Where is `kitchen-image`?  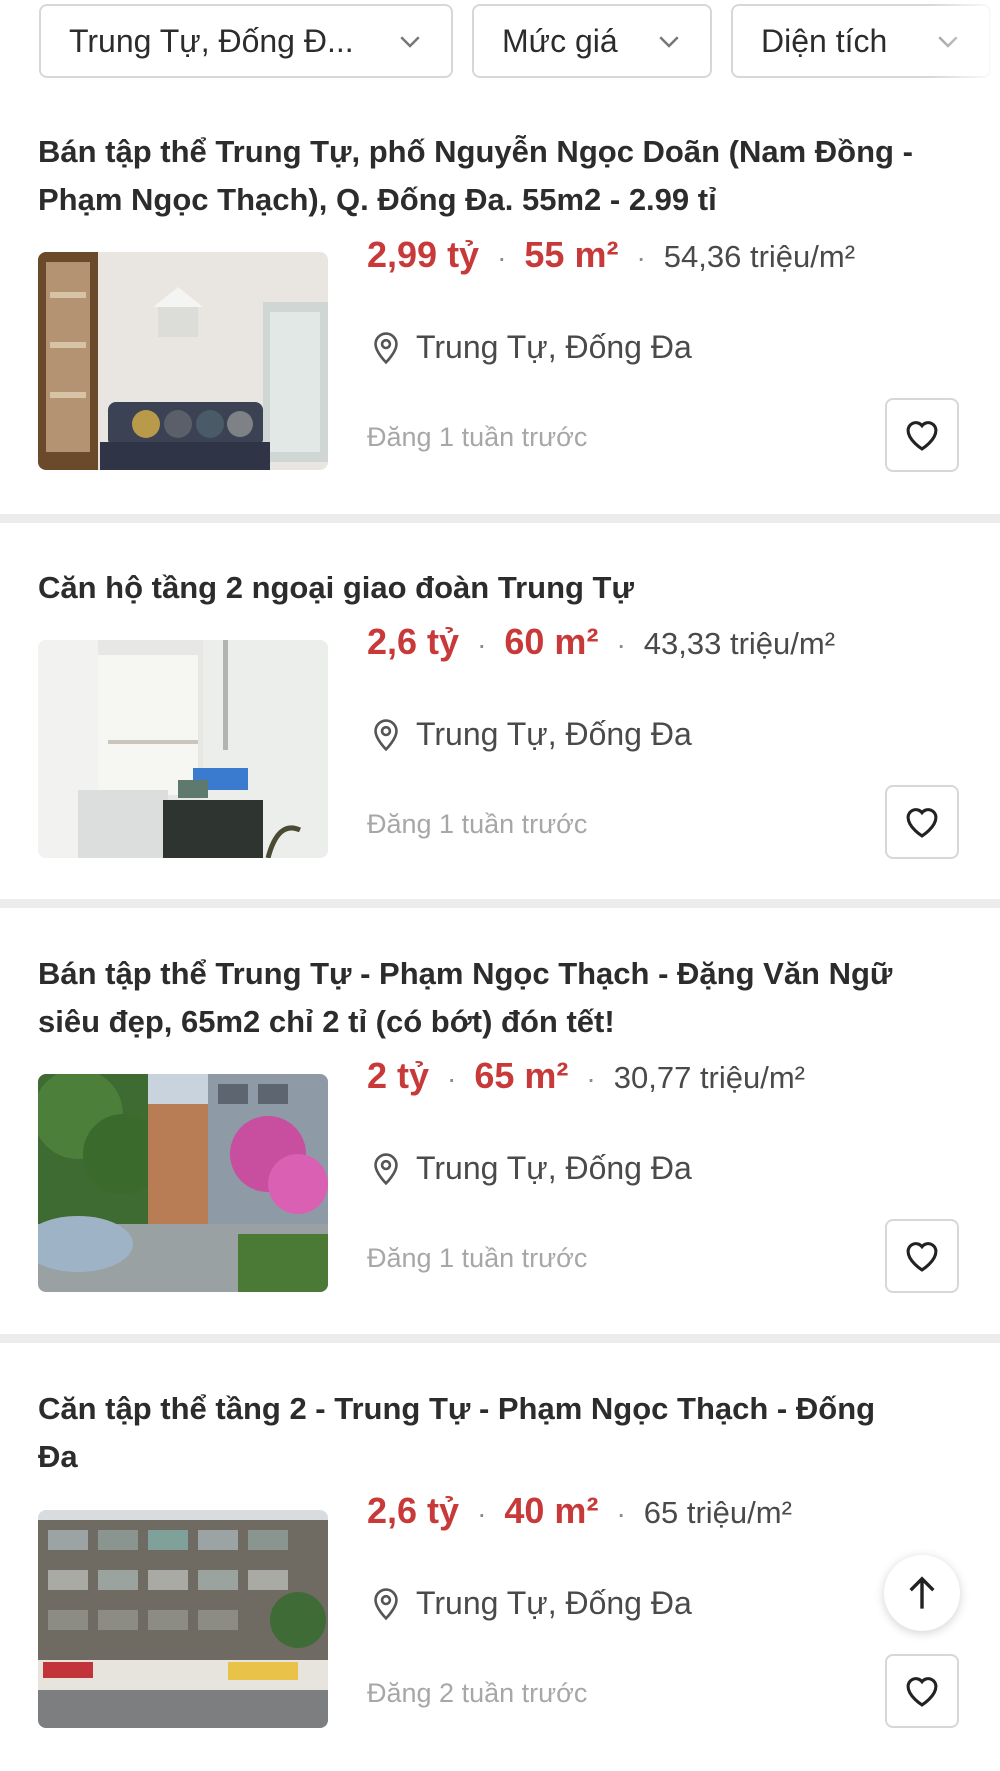
kitchen-image is located at coordinates (183, 749).